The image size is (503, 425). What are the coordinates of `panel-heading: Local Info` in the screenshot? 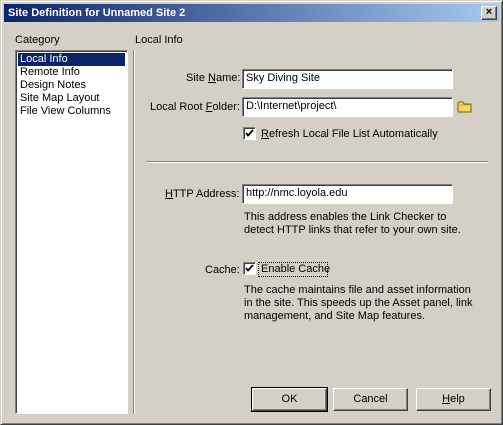 It's located at (159, 40).